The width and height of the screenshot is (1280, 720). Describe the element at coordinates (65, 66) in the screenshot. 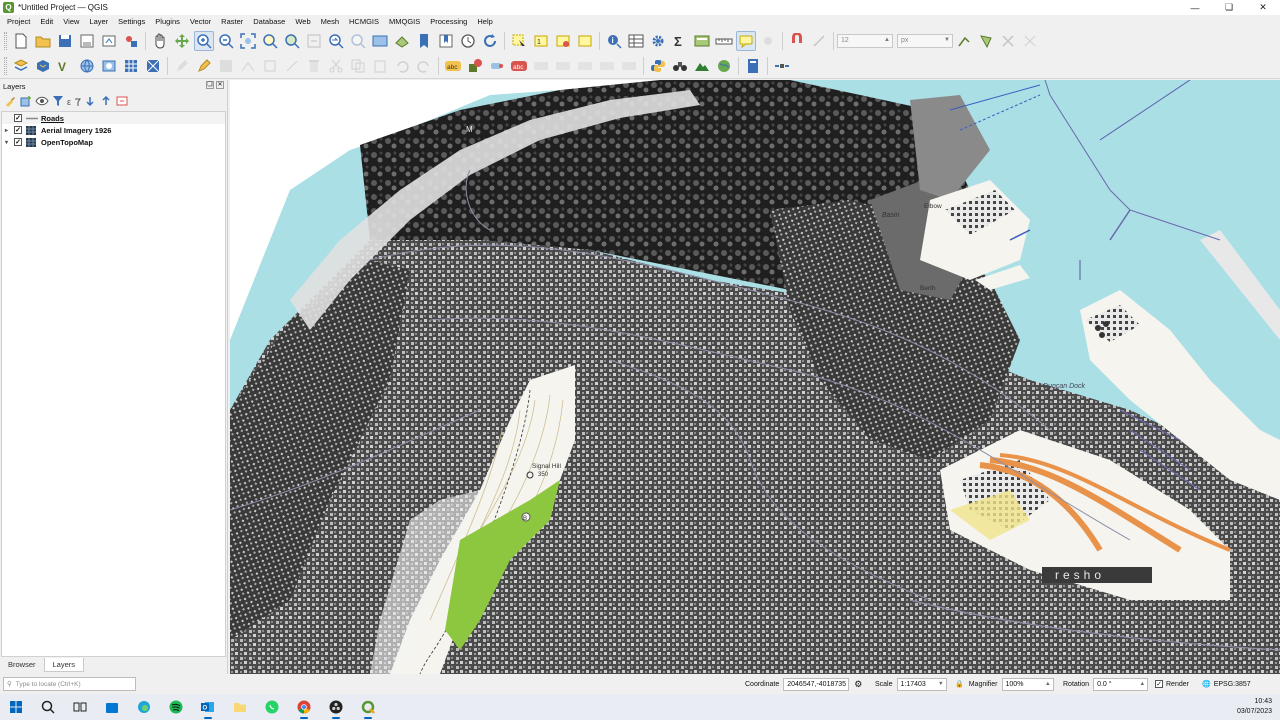

I see `add-virtual-layer-button: V` at that location.